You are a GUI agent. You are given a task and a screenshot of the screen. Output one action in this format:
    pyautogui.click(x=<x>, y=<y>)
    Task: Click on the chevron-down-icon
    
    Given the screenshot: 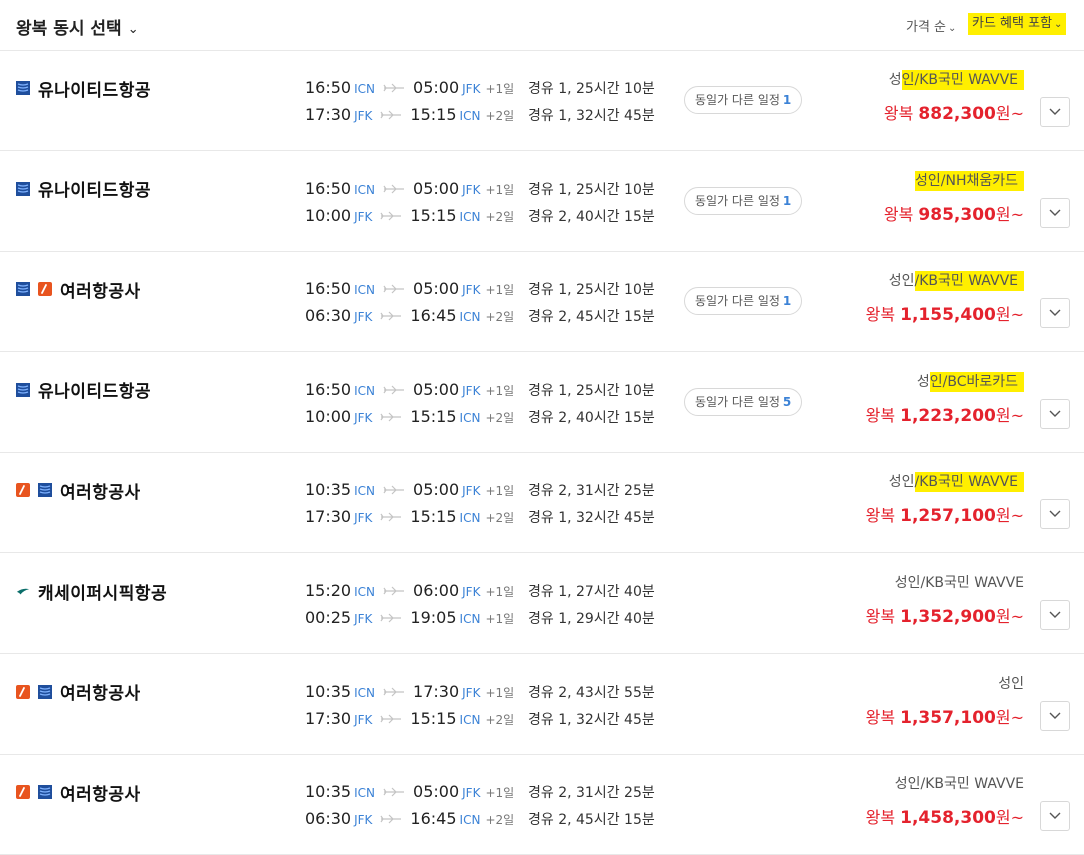 What is the action you would take?
    pyautogui.click(x=1055, y=212)
    